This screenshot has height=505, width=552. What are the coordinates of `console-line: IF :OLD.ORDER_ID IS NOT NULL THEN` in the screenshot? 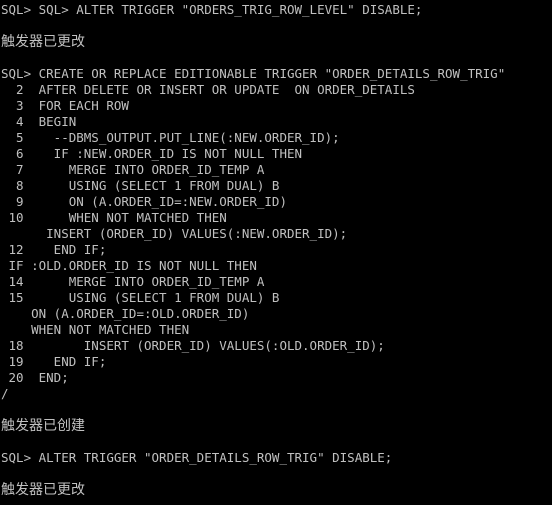 It's located at (129, 265).